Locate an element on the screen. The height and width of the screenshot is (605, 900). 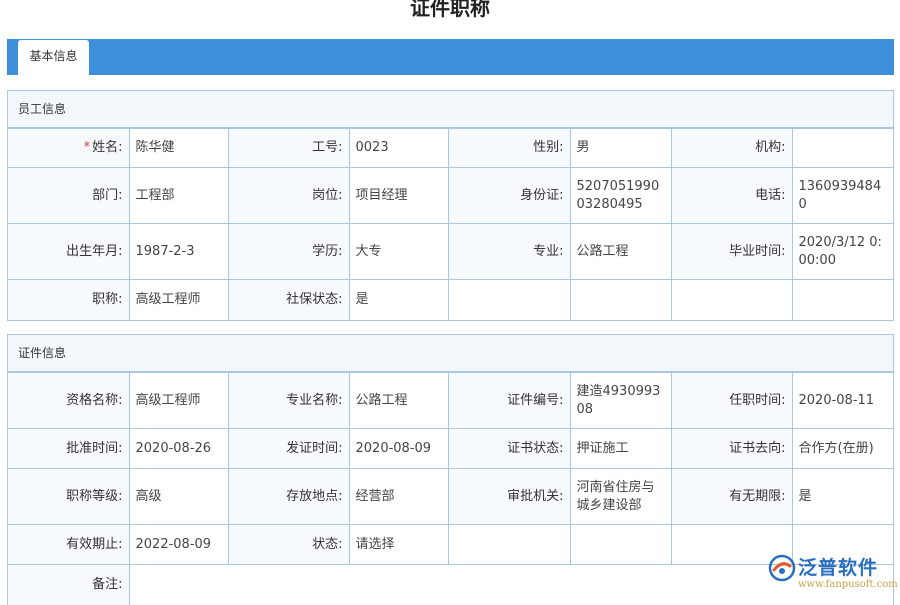
indefinite-label: 有无期限: is located at coordinates (731, 496).